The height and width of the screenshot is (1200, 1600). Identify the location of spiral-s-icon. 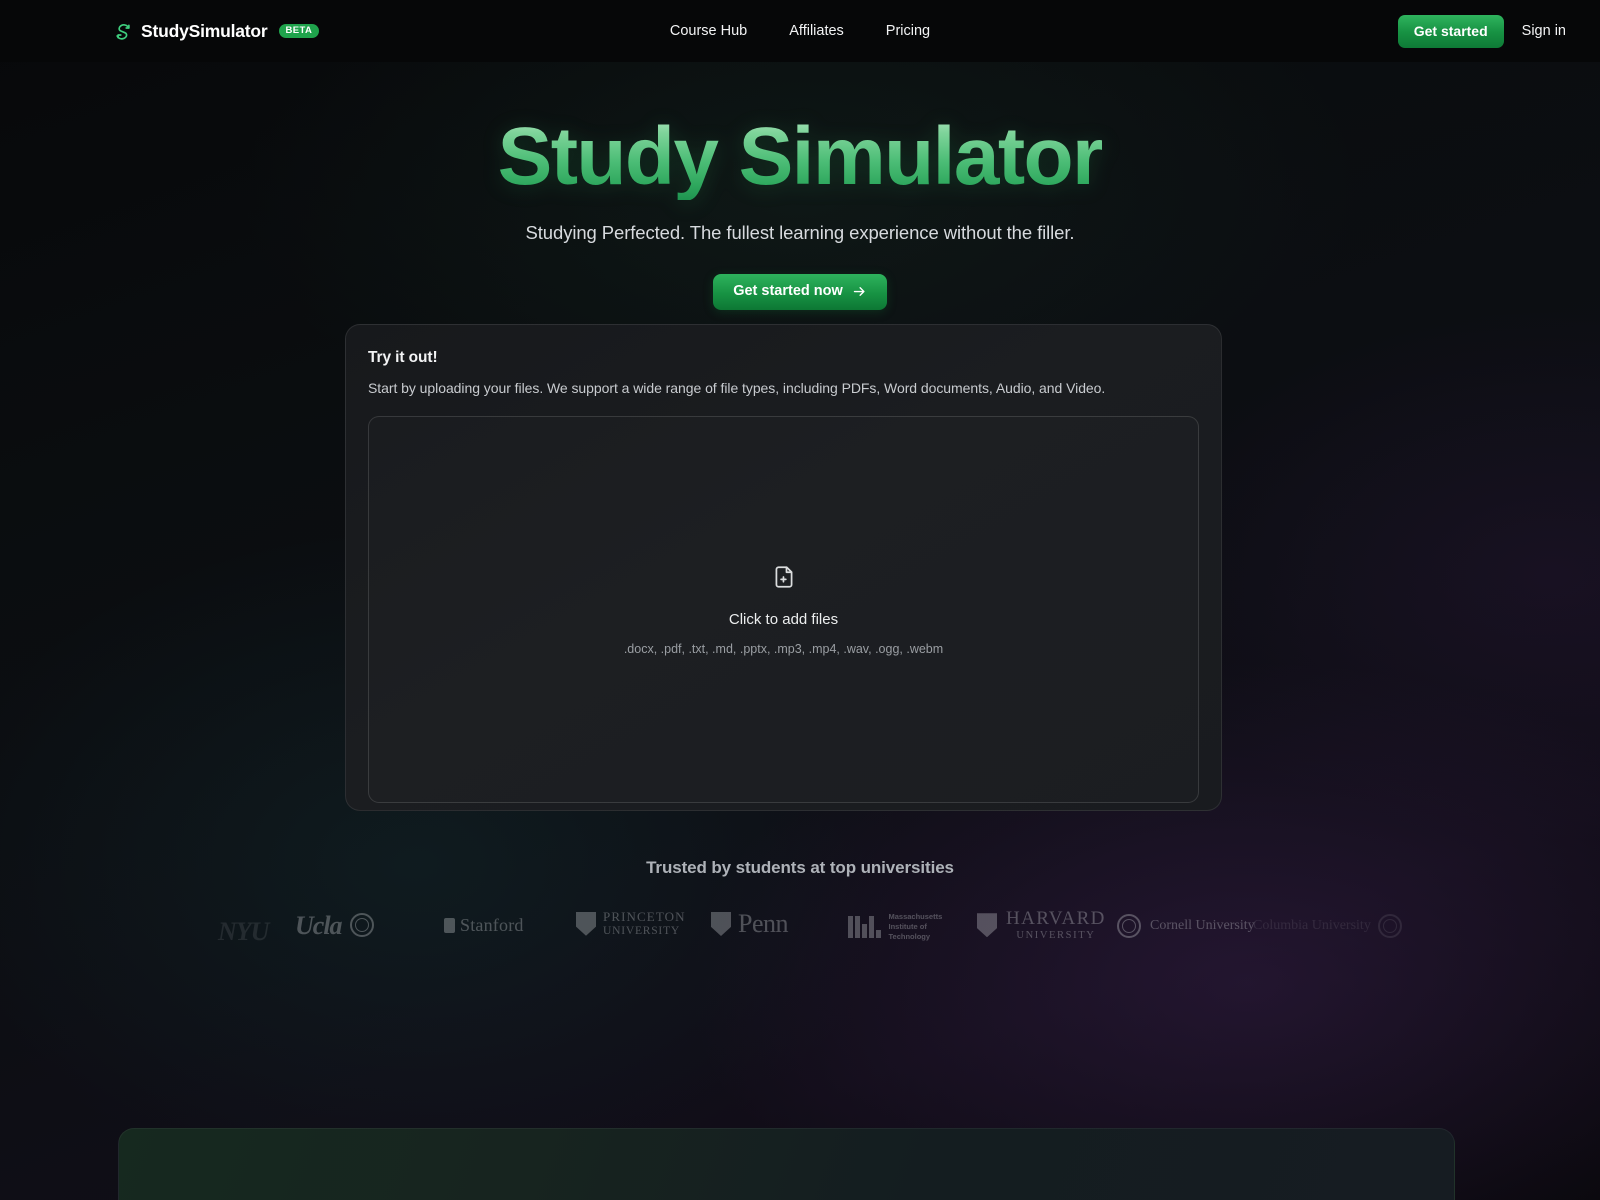
(123, 31).